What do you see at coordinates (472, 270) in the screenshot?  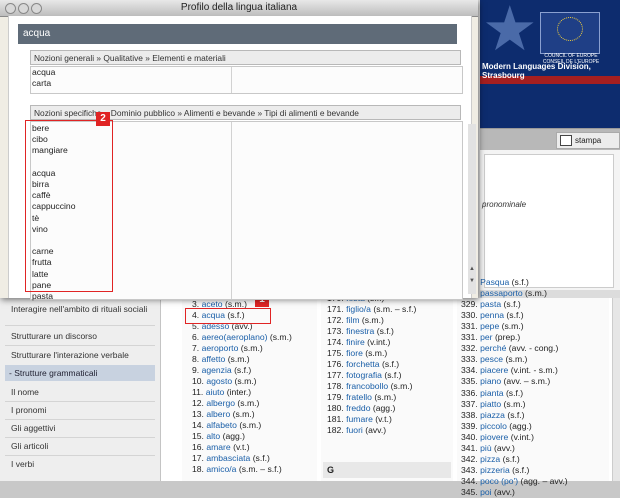 I see `scroll-up-icon: ▲` at bounding box center [472, 270].